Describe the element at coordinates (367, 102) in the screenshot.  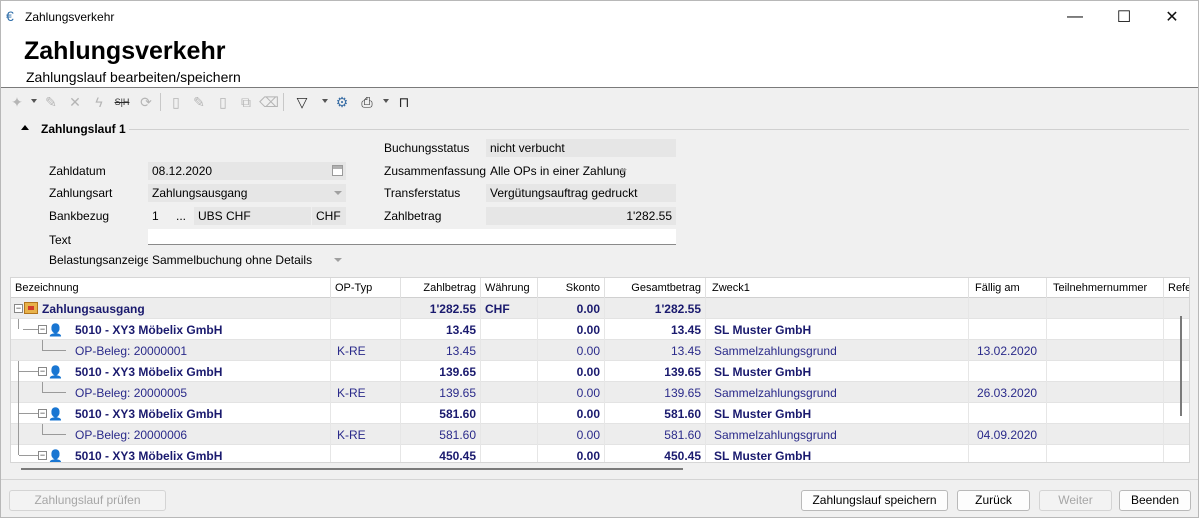
I see `print-icon: ⎙` at that location.